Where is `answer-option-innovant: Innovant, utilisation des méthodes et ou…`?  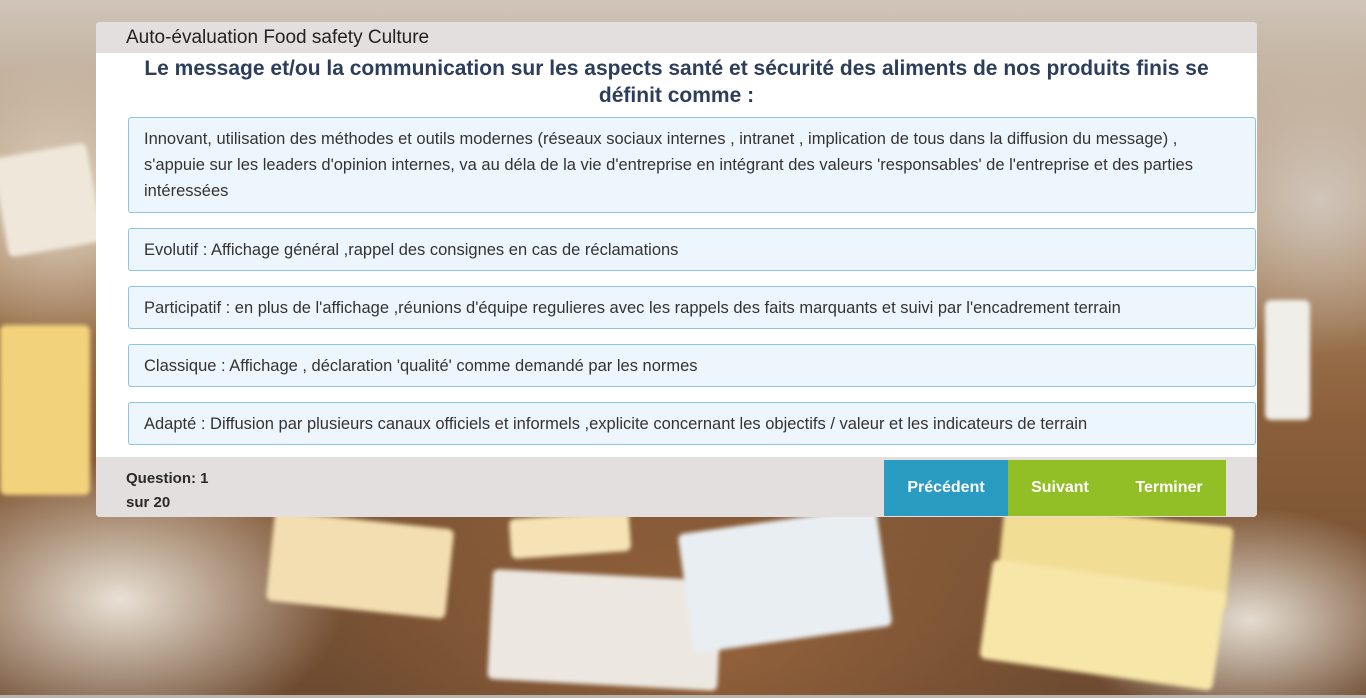
answer-option-innovant: Innovant, utilisation des méthodes et ou… is located at coordinates (692, 165).